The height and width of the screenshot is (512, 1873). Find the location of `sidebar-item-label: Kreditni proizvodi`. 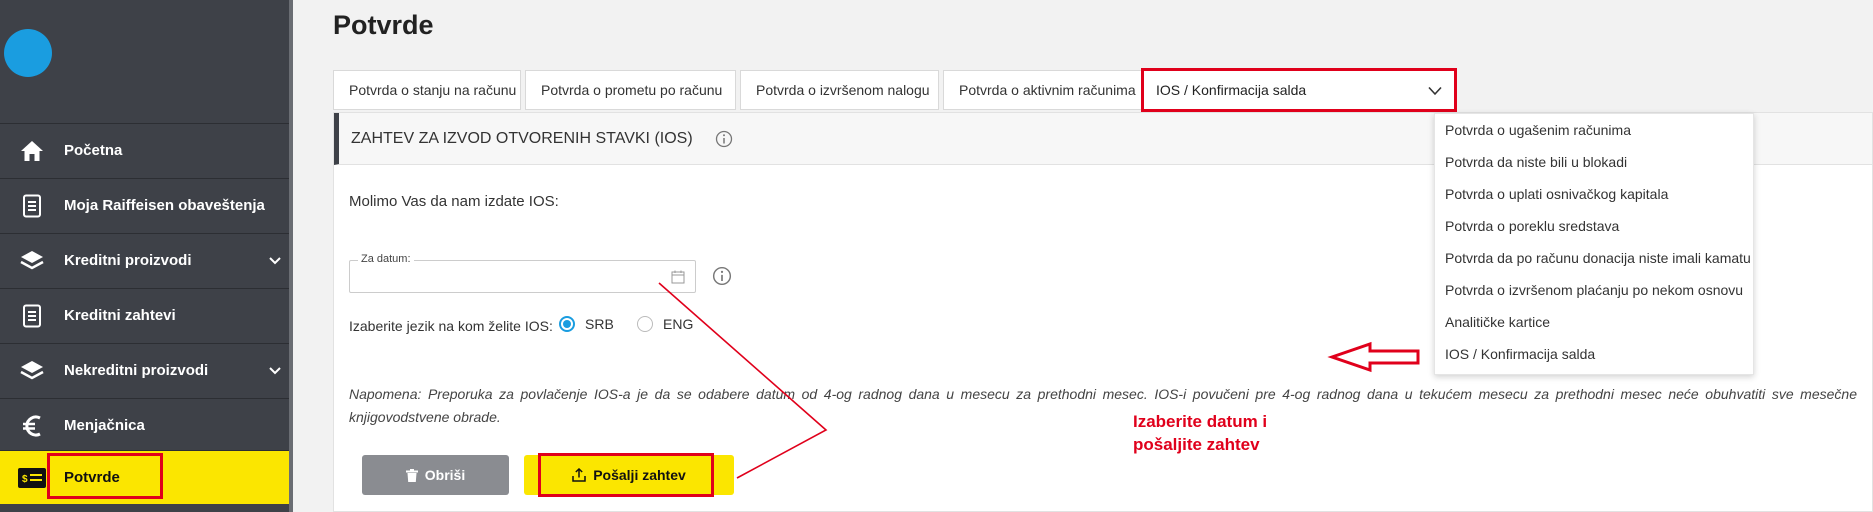

sidebar-item-label: Kreditni proizvodi is located at coordinates (128, 260).